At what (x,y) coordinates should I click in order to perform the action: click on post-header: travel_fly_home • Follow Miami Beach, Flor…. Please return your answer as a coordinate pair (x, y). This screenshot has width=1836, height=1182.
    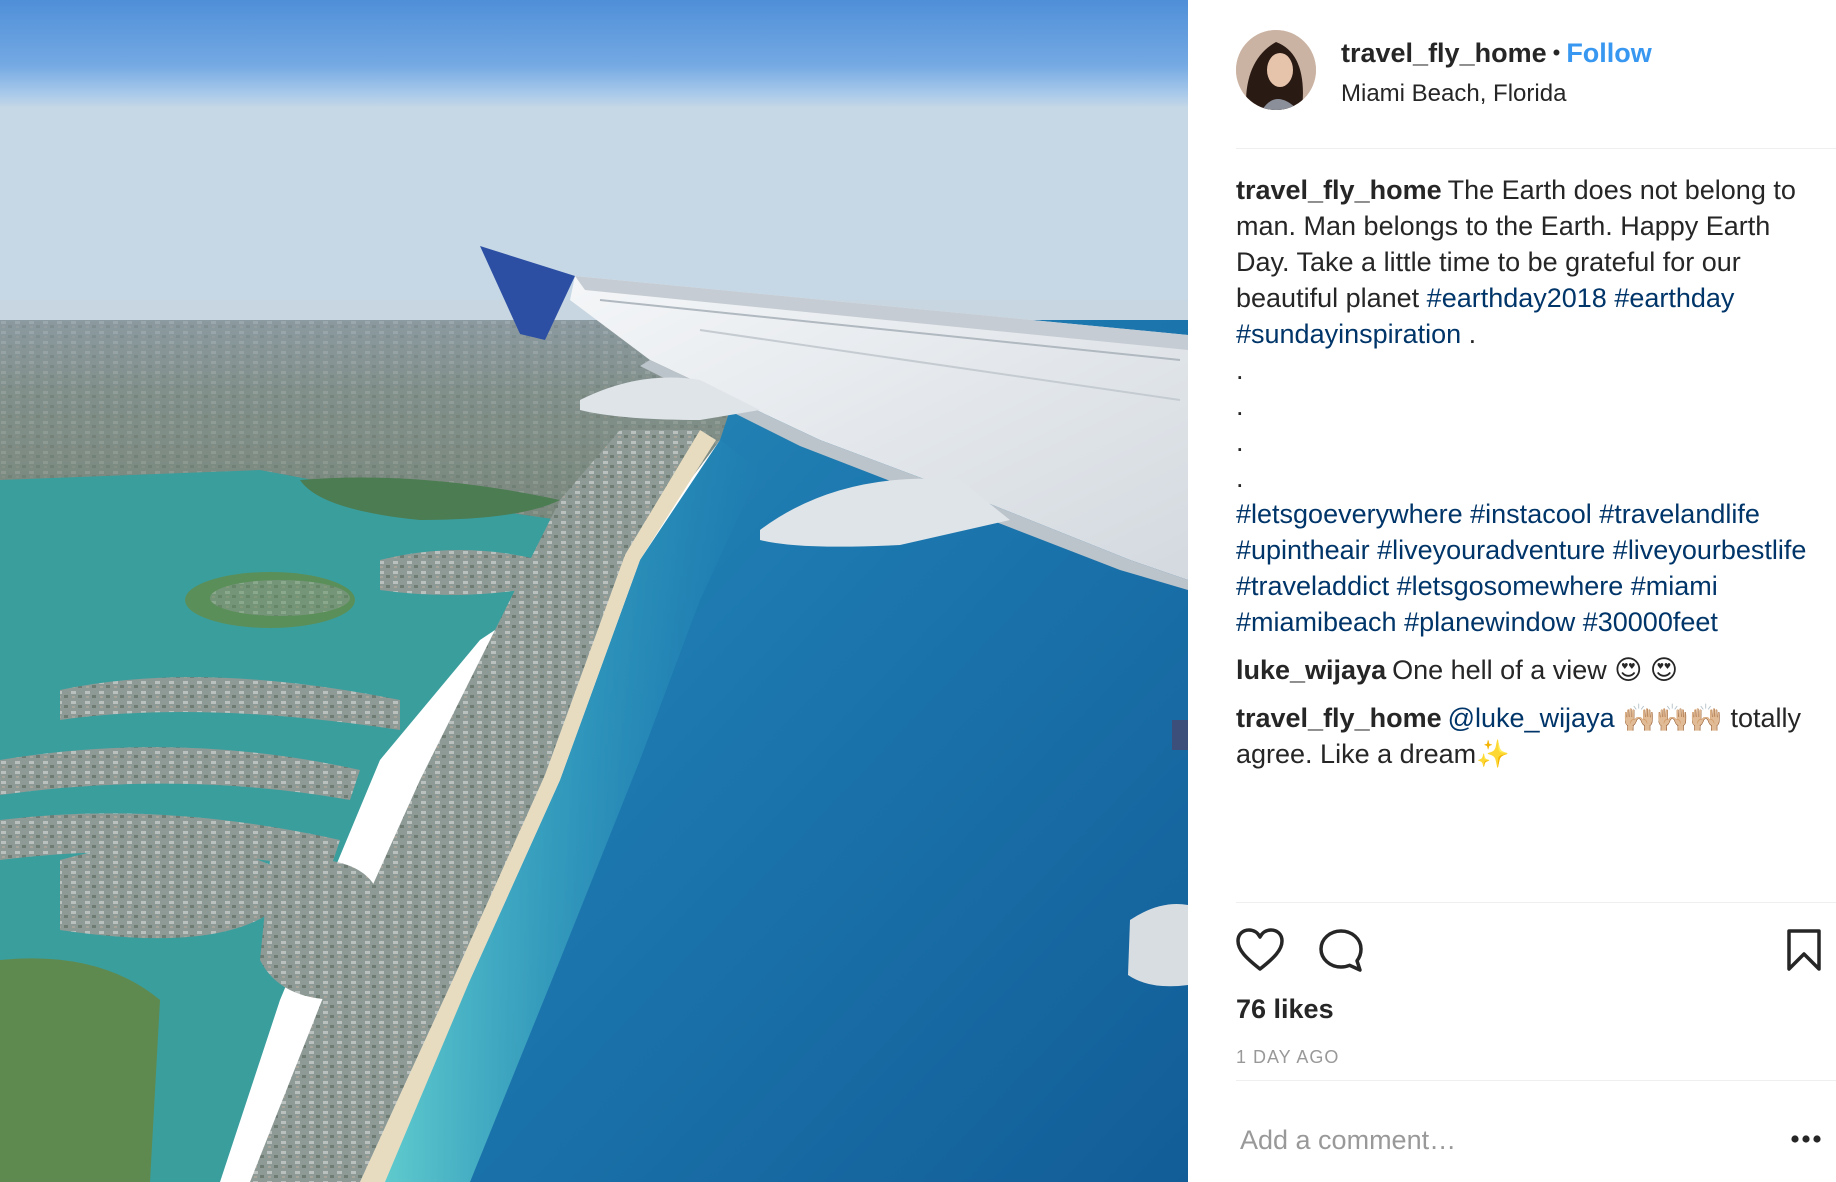
    Looking at the image, I should click on (1536, 76).